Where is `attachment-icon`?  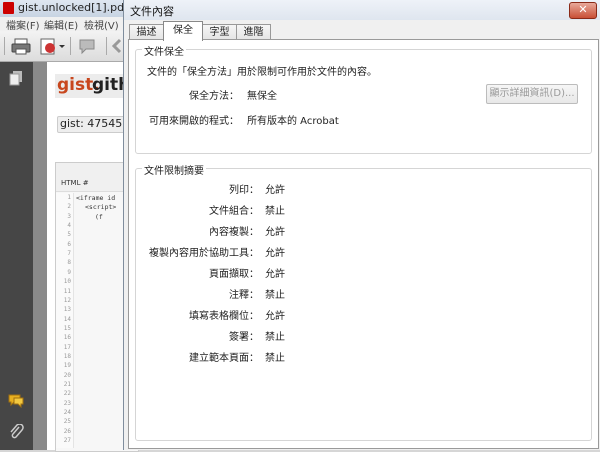
attachment-icon is located at coordinates (16, 432).